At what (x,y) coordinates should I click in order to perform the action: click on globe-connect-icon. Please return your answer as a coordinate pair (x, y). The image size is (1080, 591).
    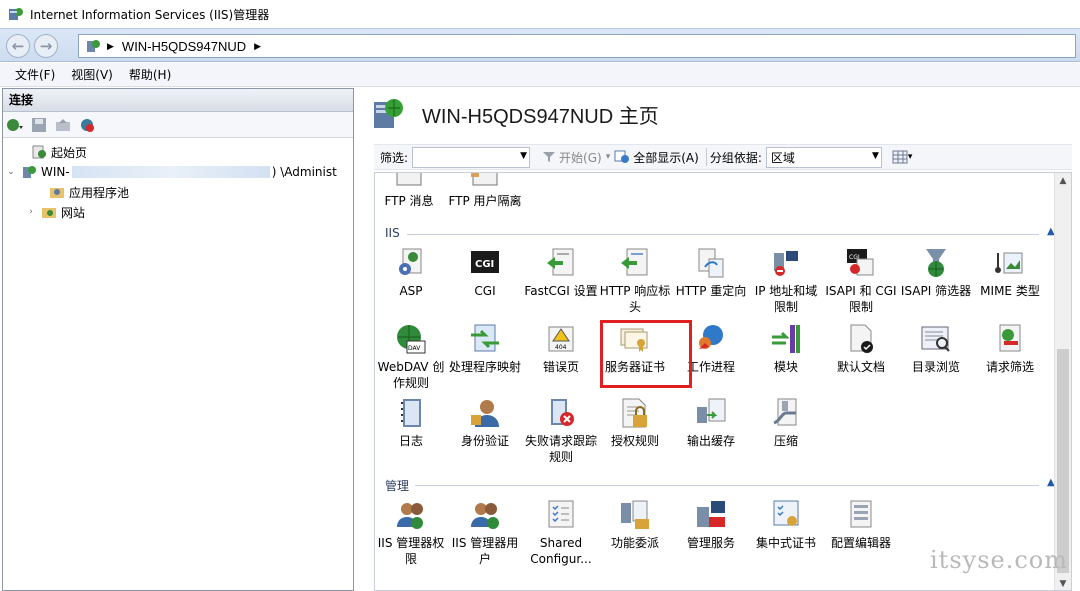
    Looking at the image, I should click on (15, 124).